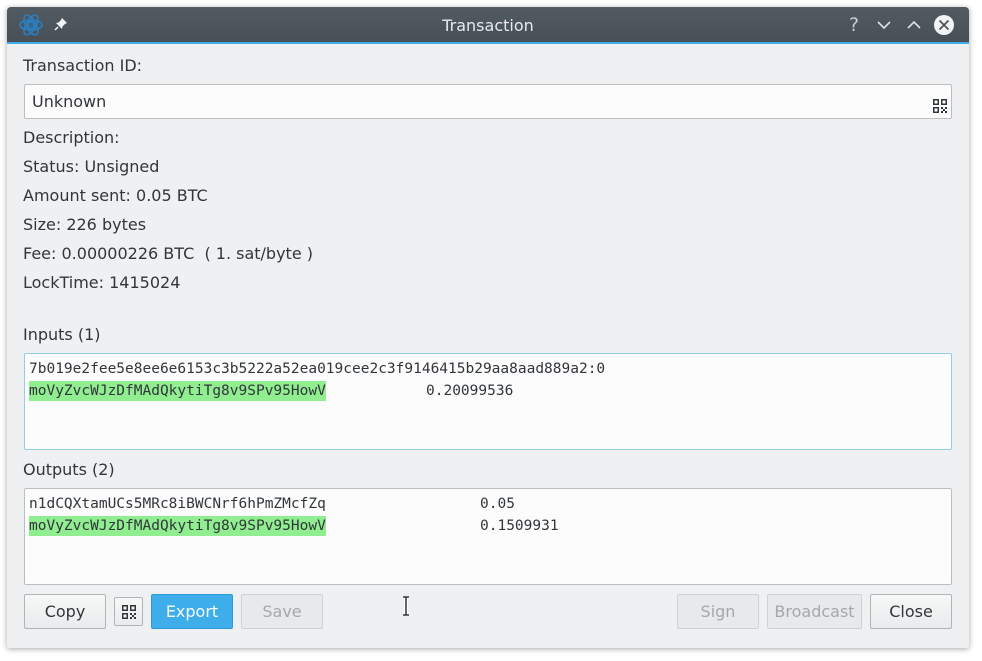 The image size is (982, 661). What do you see at coordinates (62, 334) in the screenshot?
I see `inputs-label: Inputs (1)` at bounding box center [62, 334].